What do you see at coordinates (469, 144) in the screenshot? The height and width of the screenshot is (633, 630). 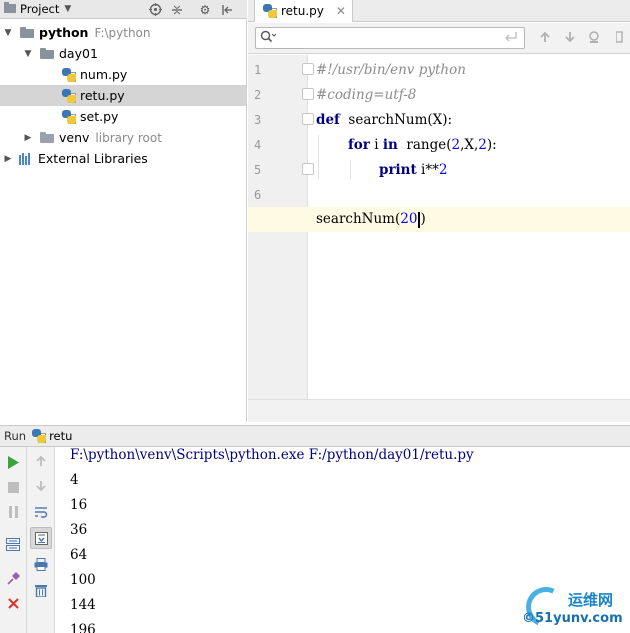 I see `code-text: ,X,` at bounding box center [469, 144].